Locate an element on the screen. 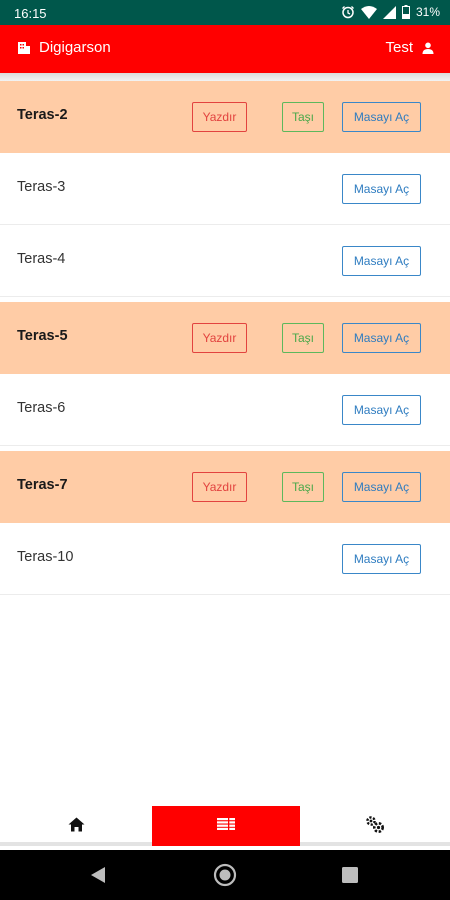 The height and width of the screenshot is (900, 450). table-name: Teras-5 is located at coordinates (42, 336).